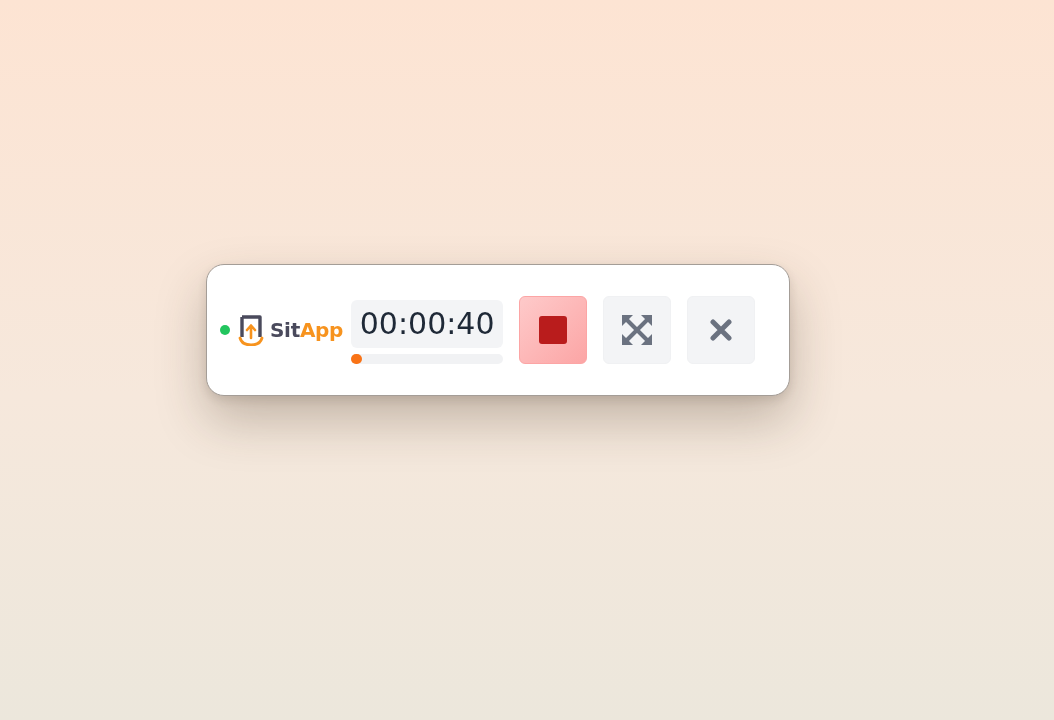 The width and height of the screenshot is (1054, 720). Describe the element at coordinates (307, 330) in the screenshot. I see `logo-wordmark: SitApp` at that location.